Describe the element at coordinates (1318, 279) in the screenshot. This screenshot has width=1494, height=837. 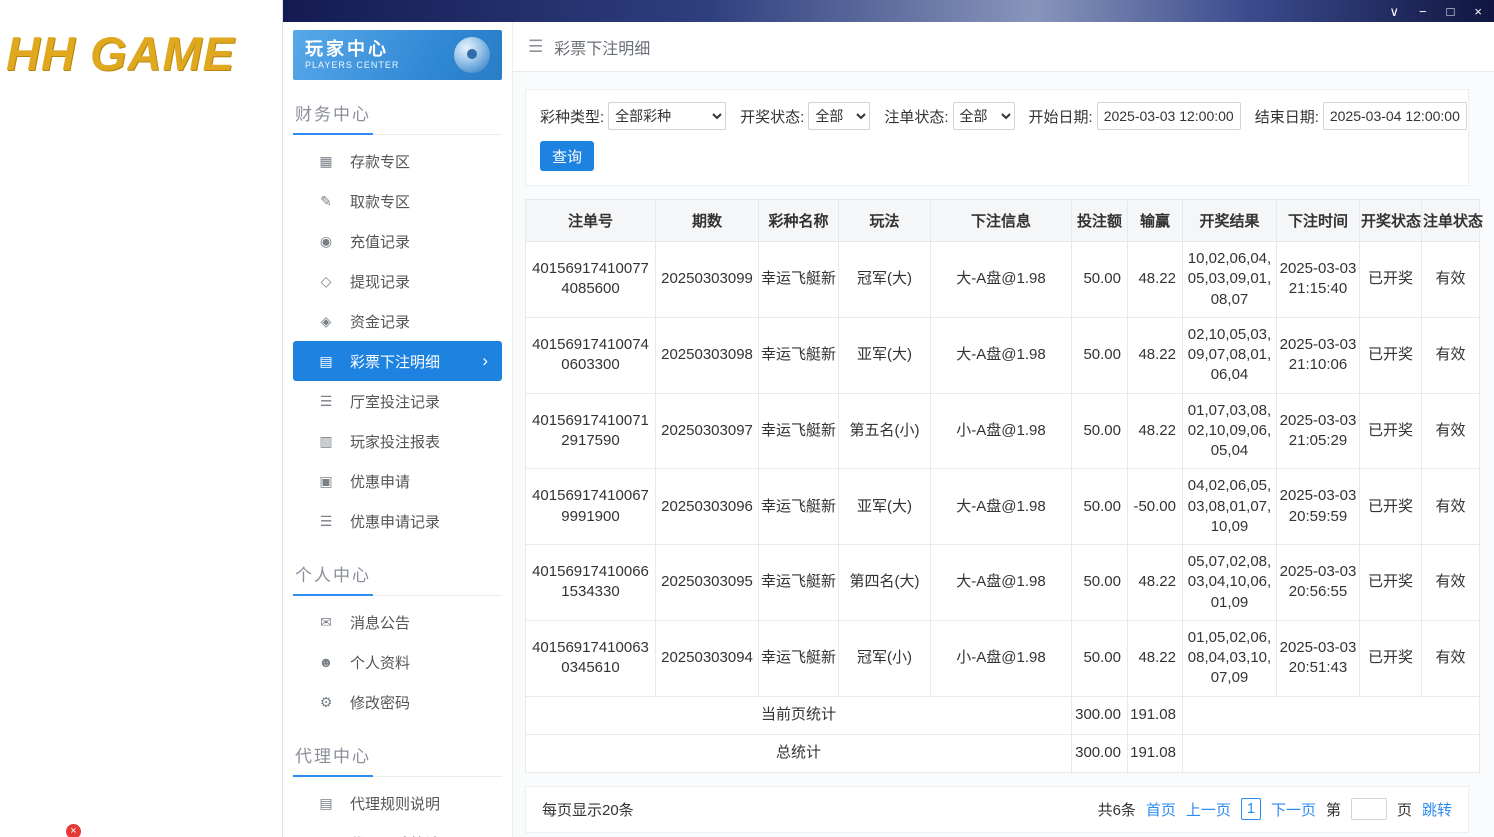
I see `cell-time: 2025-03-03 21:15:40` at that location.